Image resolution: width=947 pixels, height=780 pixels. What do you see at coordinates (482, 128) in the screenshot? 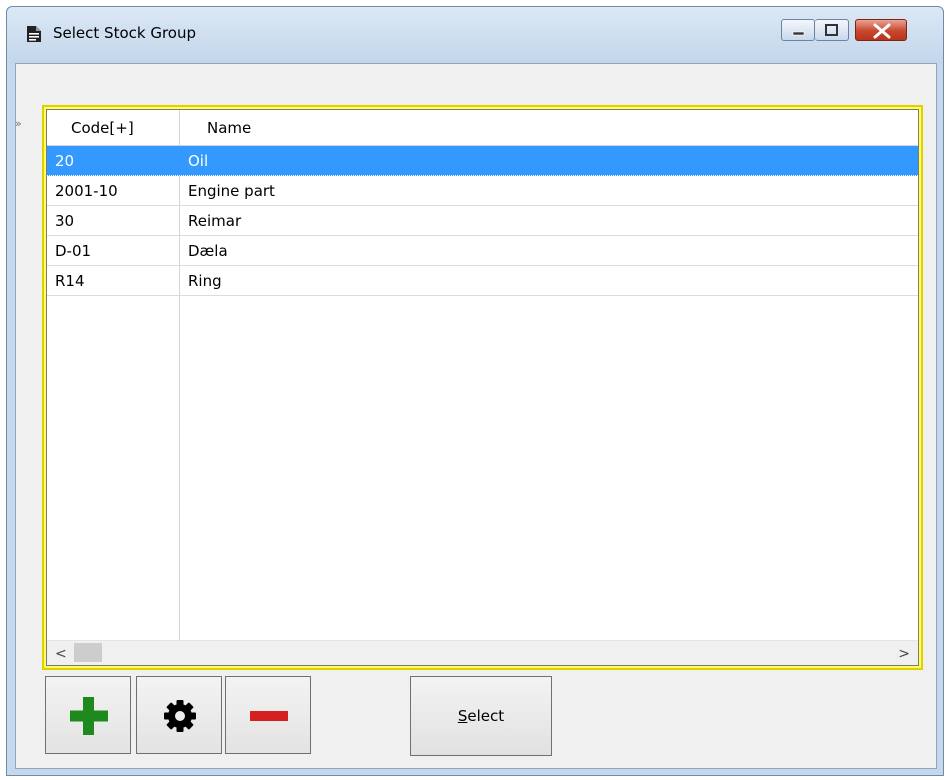
I see `grid-header: Code[+] Name` at bounding box center [482, 128].